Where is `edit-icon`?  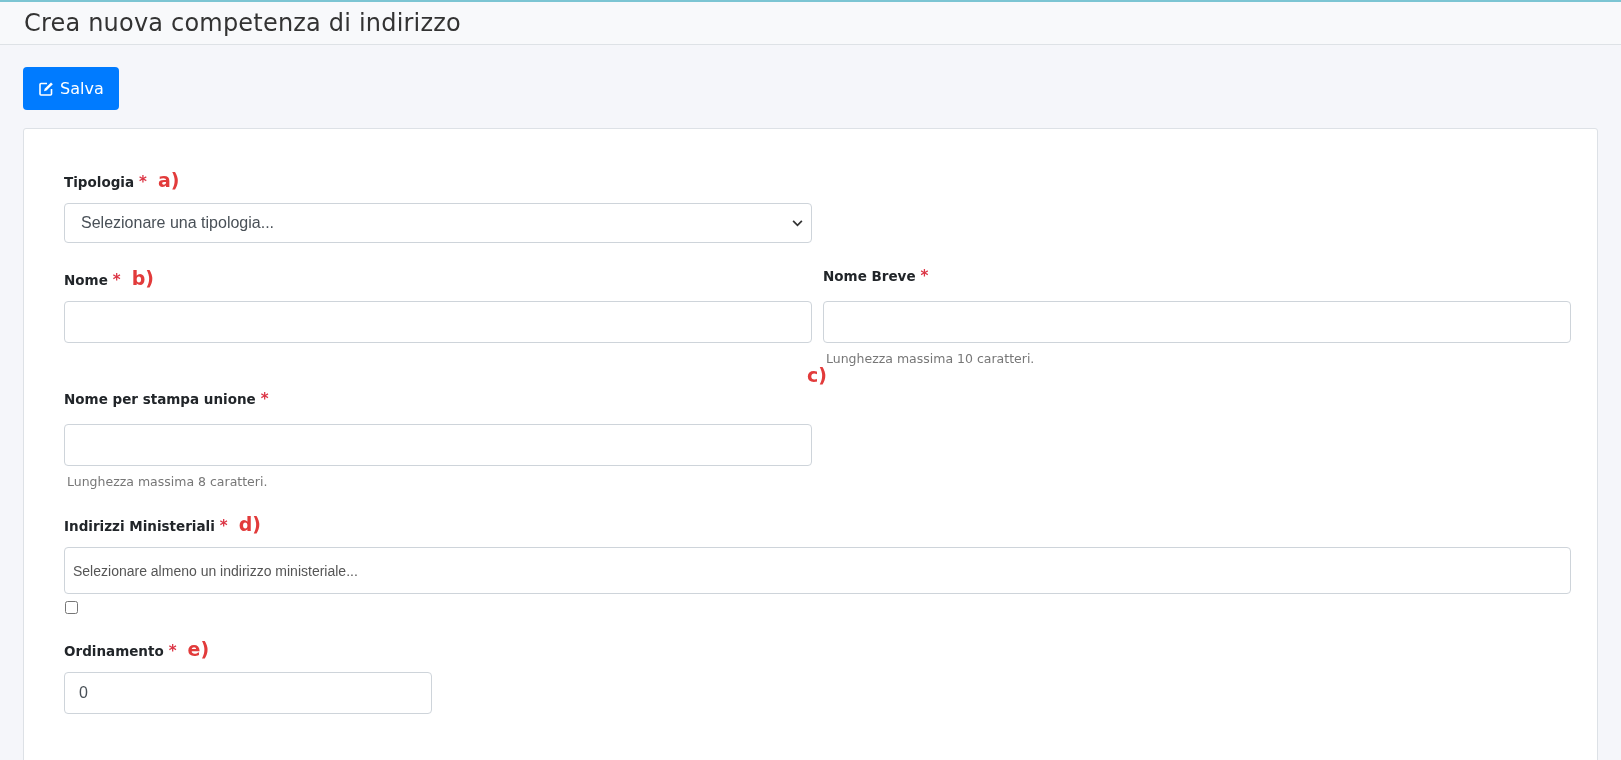 edit-icon is located at coordinates (46, 88).